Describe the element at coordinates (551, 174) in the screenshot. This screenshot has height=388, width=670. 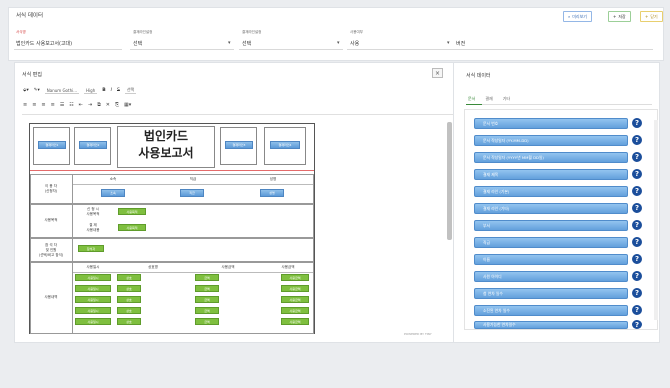
I see `list-item: 결재 제목` at that location.